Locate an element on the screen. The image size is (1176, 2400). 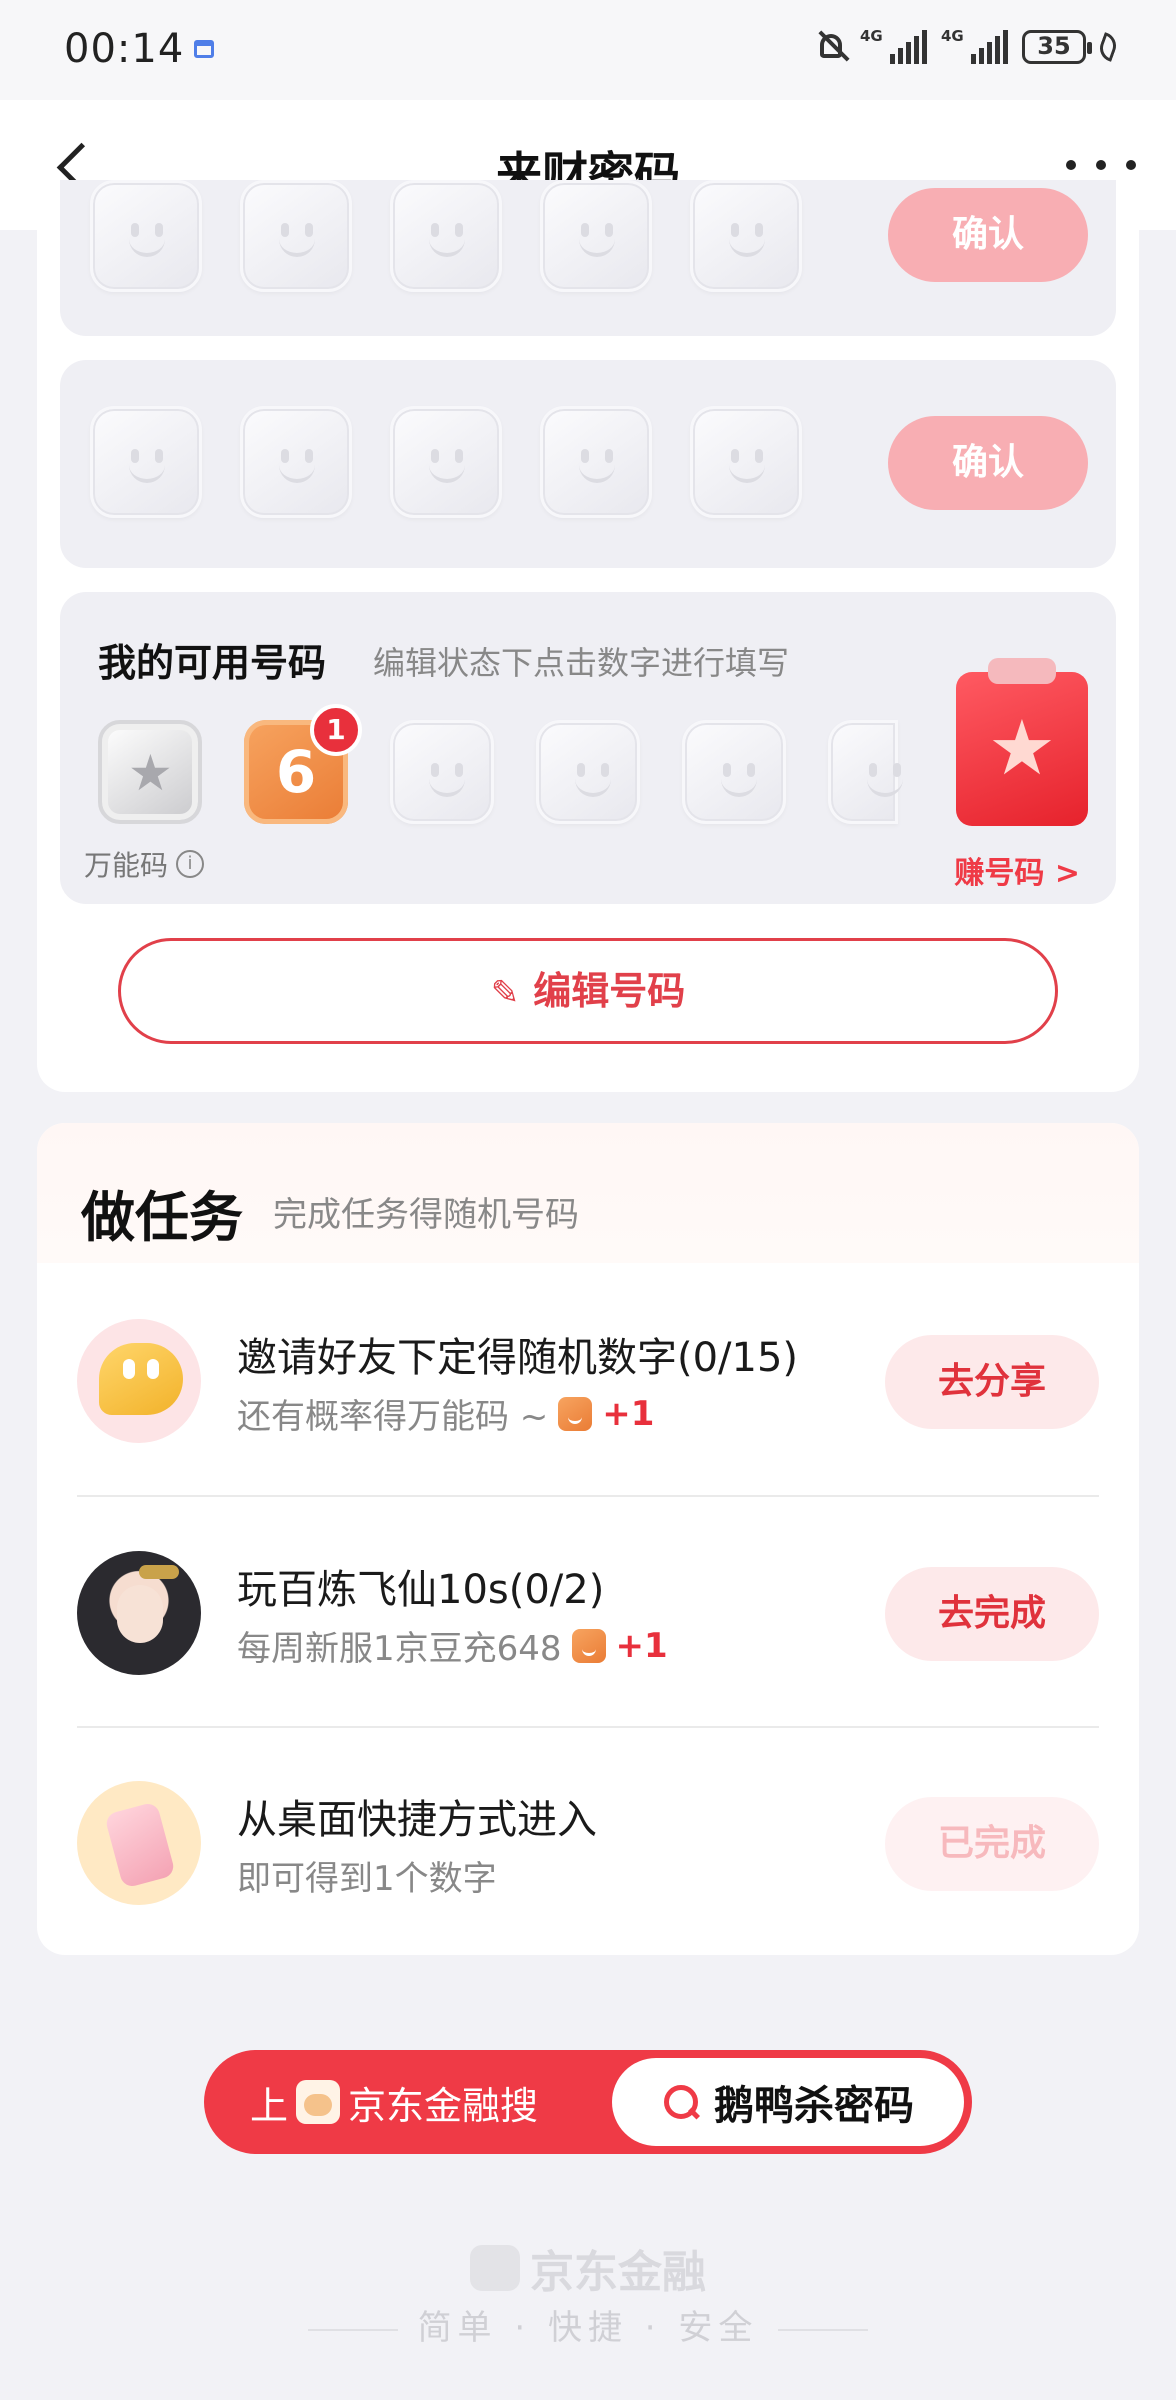
task-title: 从桌面快捷方式进入 is located at coordinates (417, 1820).